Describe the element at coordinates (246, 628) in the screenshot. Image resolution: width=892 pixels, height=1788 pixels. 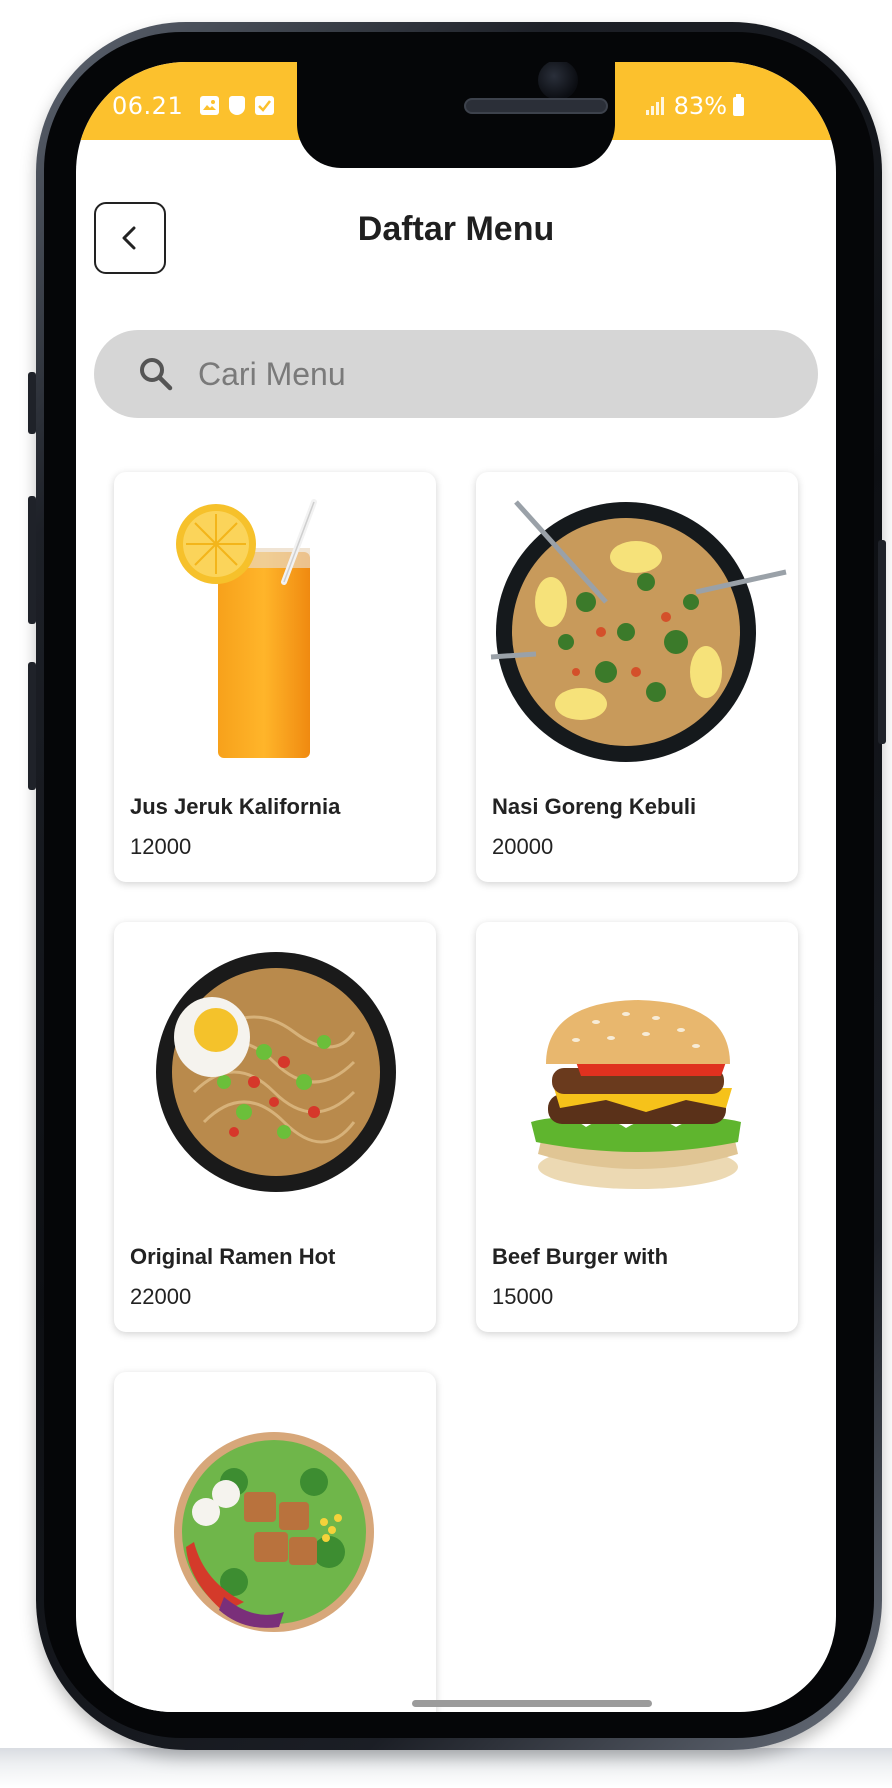
I see `orange-juice-image` at that location.